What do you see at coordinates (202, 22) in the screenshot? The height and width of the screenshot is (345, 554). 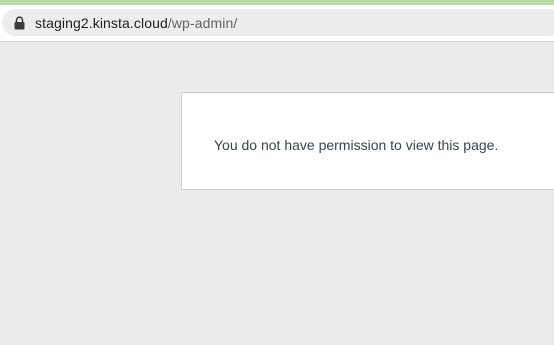 I see `url-path: /wp-admin/` at bounding box center [202, 22].